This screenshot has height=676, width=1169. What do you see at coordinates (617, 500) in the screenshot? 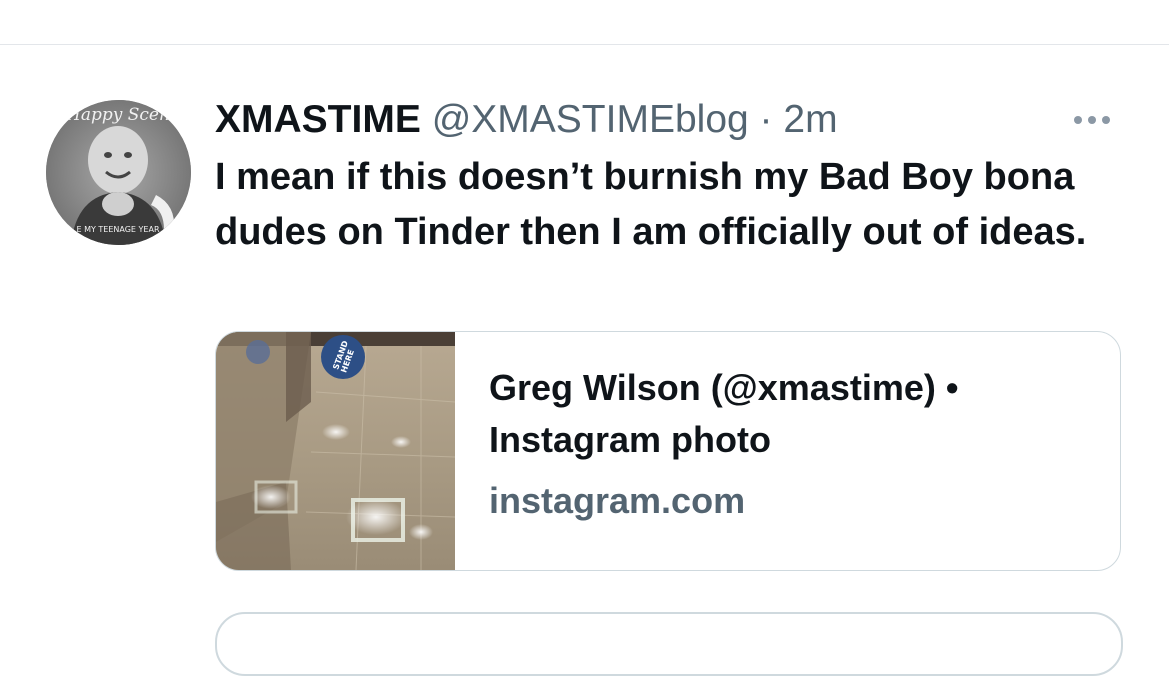
I see `card-domain: instagram.com` at bounding box center [617, 500].